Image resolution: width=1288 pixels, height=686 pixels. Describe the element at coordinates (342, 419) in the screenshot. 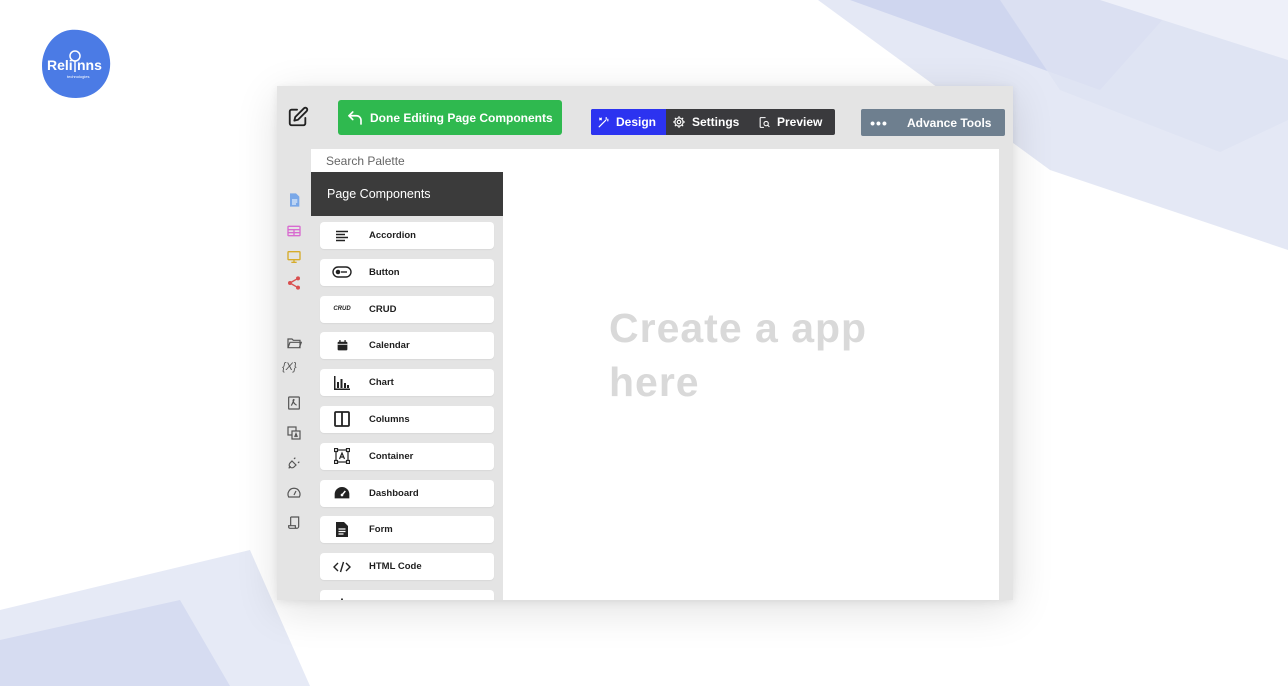

I see `columns-icon` at that location.